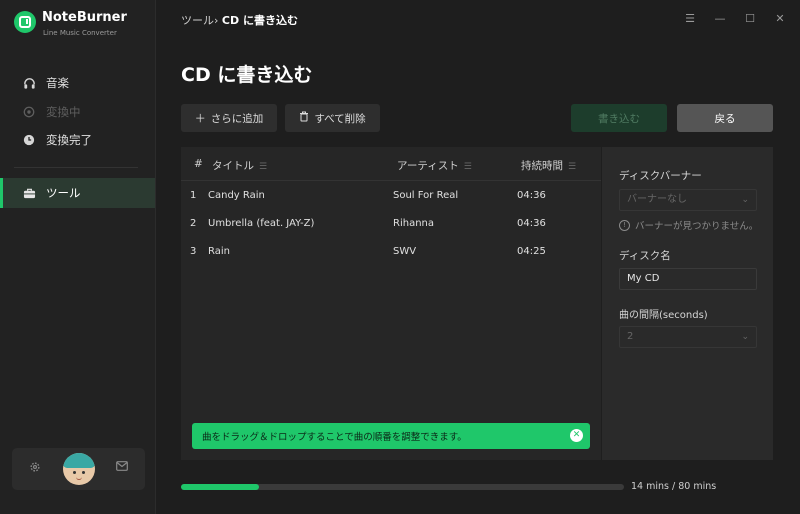 Image resolution: width=800 pixels, height=514 pixels. I want to click on capacity-progress-fill, so click(220, 487).